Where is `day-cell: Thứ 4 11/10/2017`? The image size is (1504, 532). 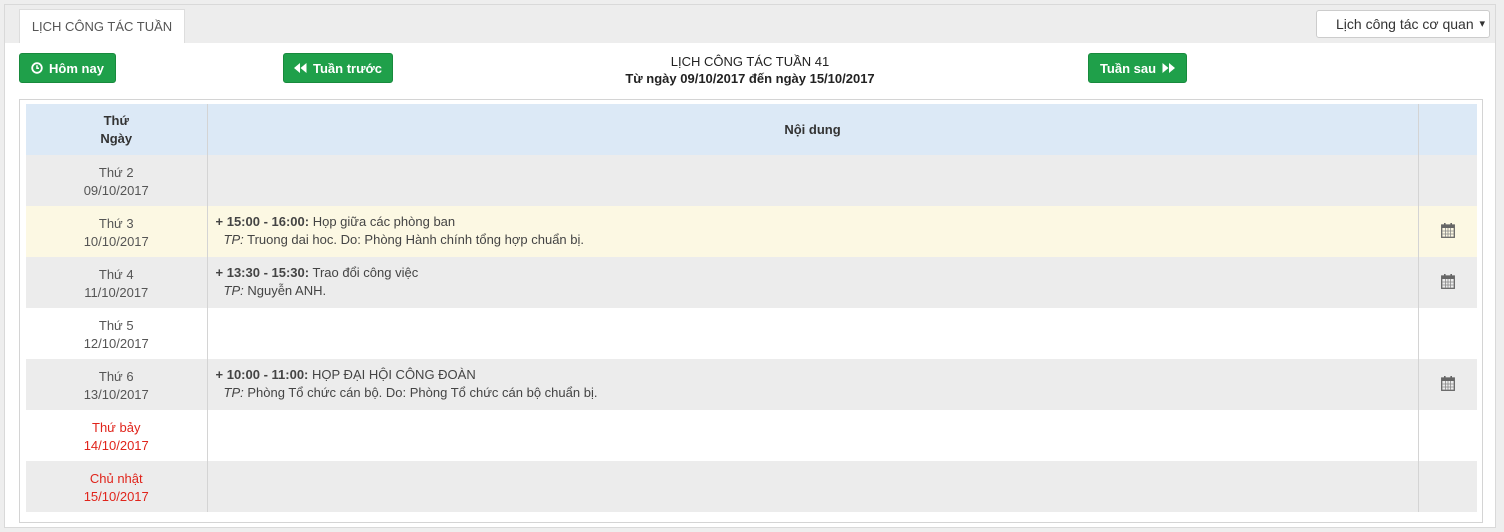
day-cell: Thứ 4 11/10/2017 is located at coordinates (117, 282).